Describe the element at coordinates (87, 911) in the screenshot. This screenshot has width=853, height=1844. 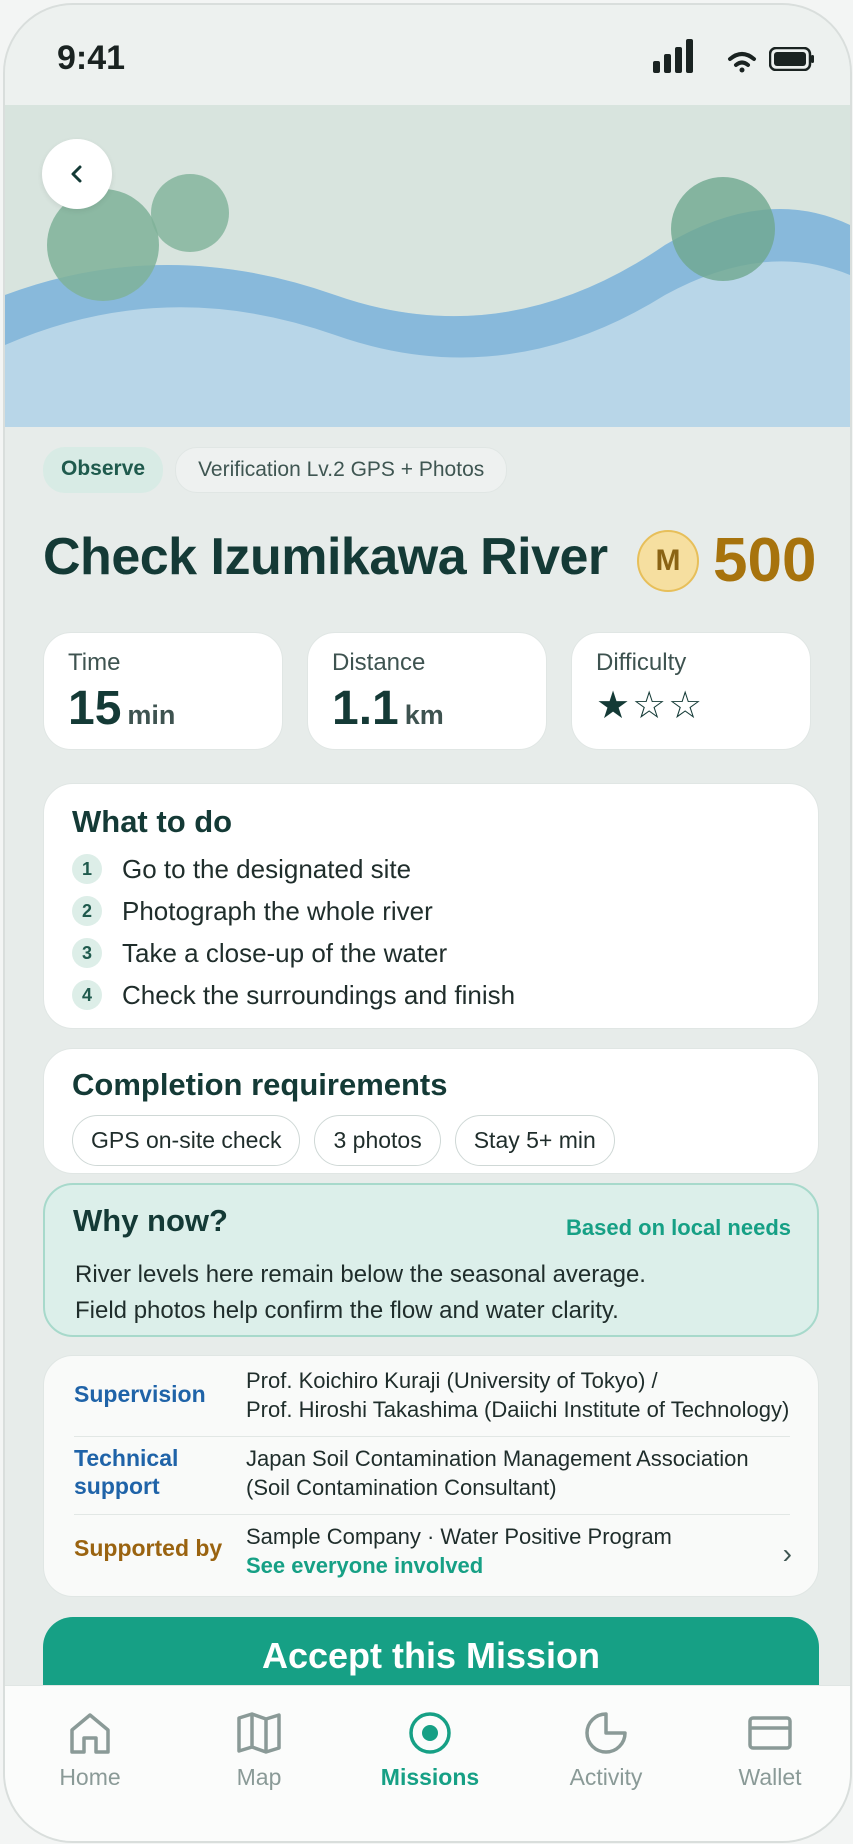
I see `step-number: 2` at that location.